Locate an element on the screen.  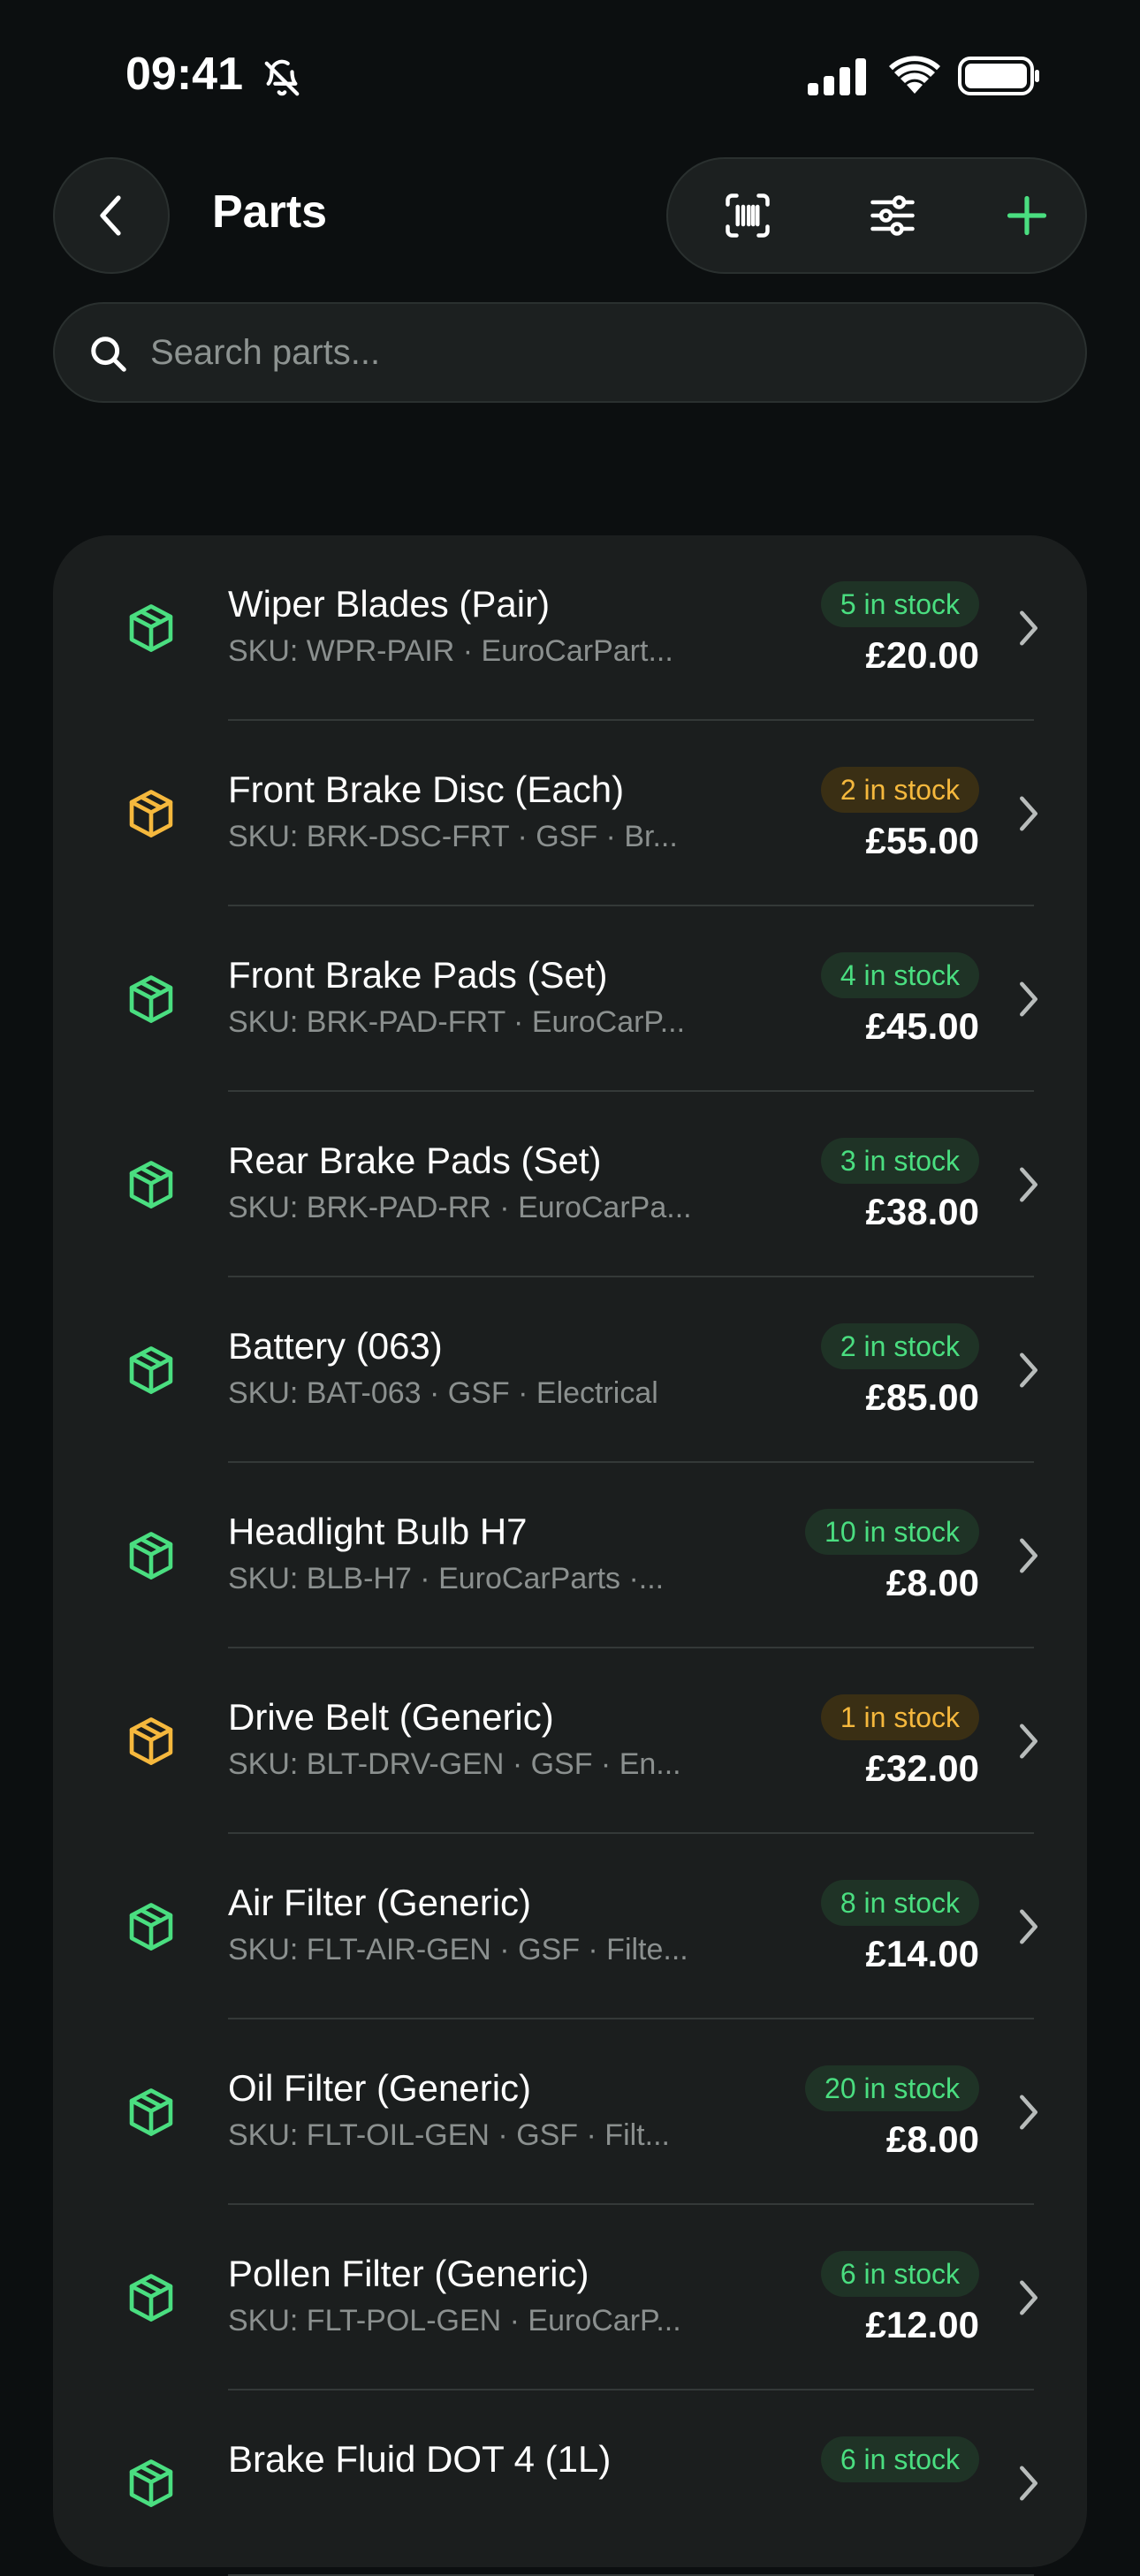
part-name: Oil Filter (Generic) is located at coordinates (380, 2088).